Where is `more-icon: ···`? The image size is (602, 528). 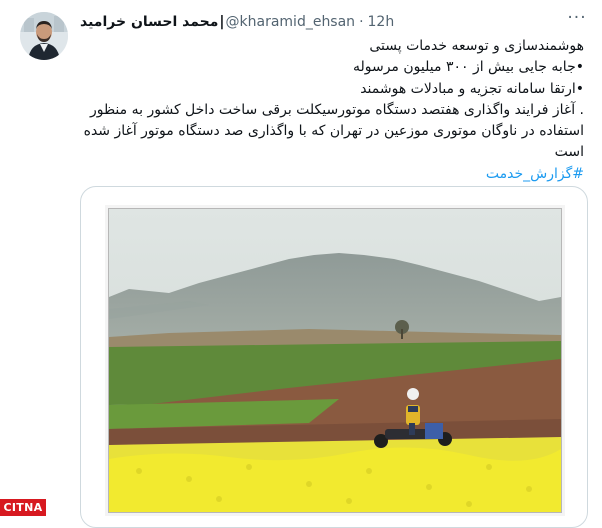 more-icon: ··· is located at coordinates (577, 20).